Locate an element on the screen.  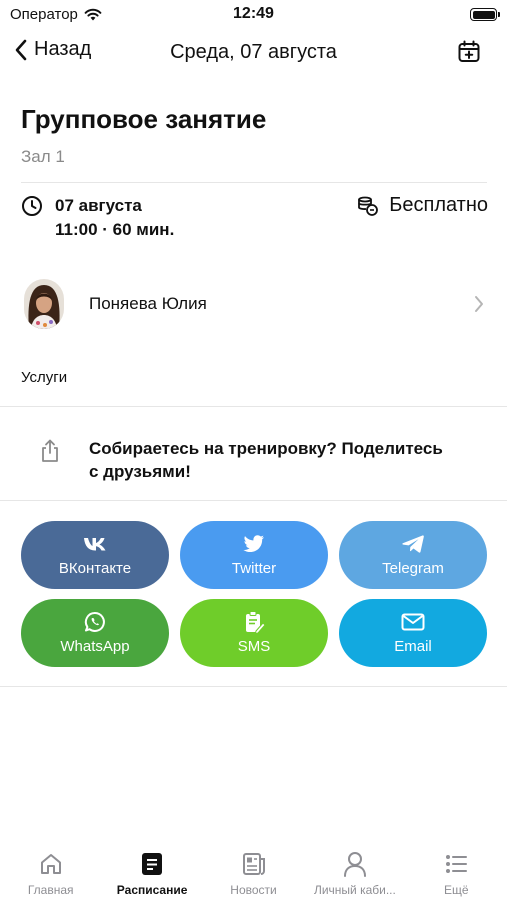
back-button: Назад is located at coordinates (52, 49).